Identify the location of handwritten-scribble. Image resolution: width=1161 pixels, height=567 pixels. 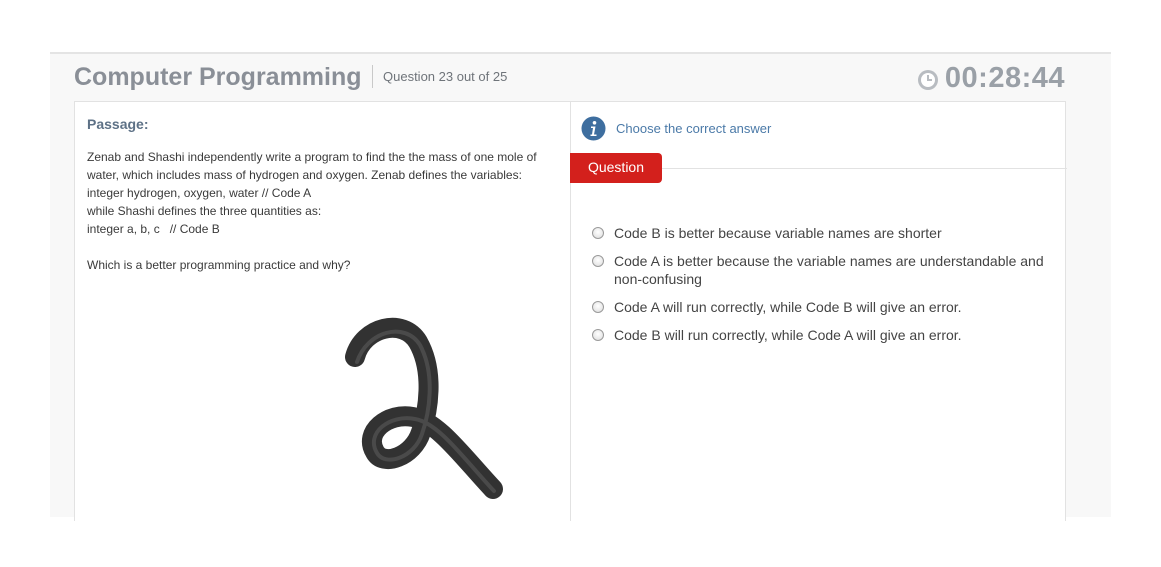
(424, 408).